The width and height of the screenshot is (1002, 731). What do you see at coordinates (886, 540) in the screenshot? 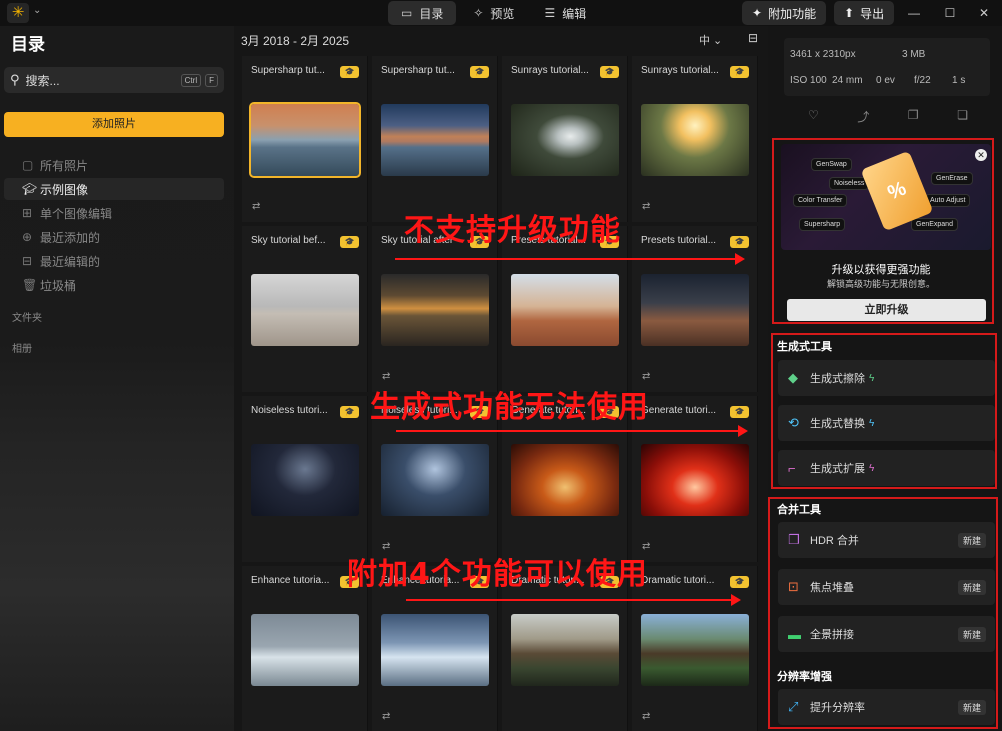
I see `hdr-merge-button: ❒ HDR 合并 新建` at bounding box center [886, 540].